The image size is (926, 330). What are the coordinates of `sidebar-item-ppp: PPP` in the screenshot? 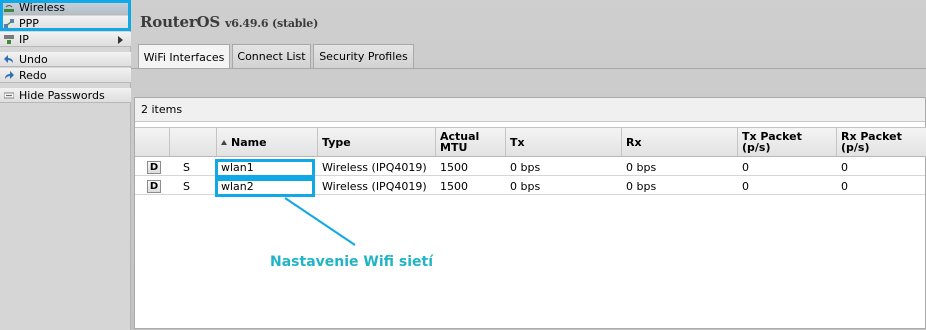 It's located at (65, 23).